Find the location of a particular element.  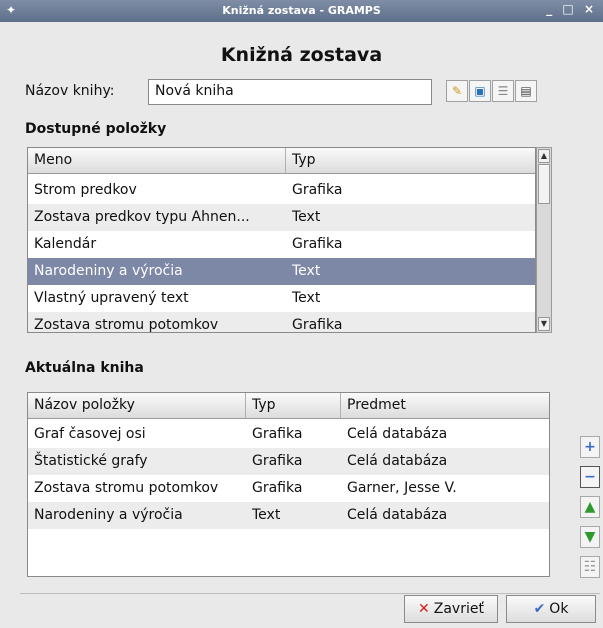

table-row: Narodeniny a výročia Text Celá databáza is located at coordinates (288, 515).